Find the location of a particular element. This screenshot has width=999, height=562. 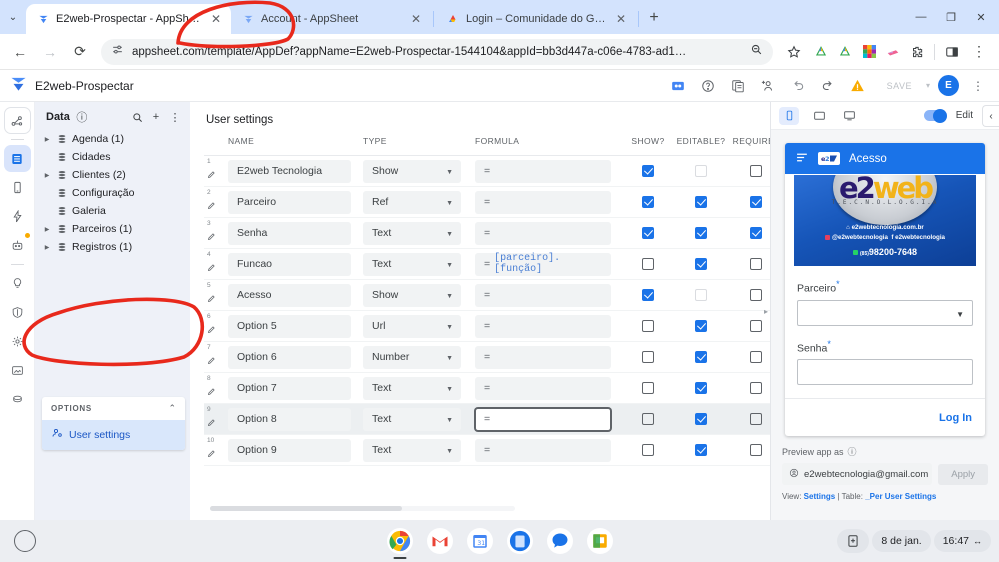

files-icon is located at coordinates (519, 541).